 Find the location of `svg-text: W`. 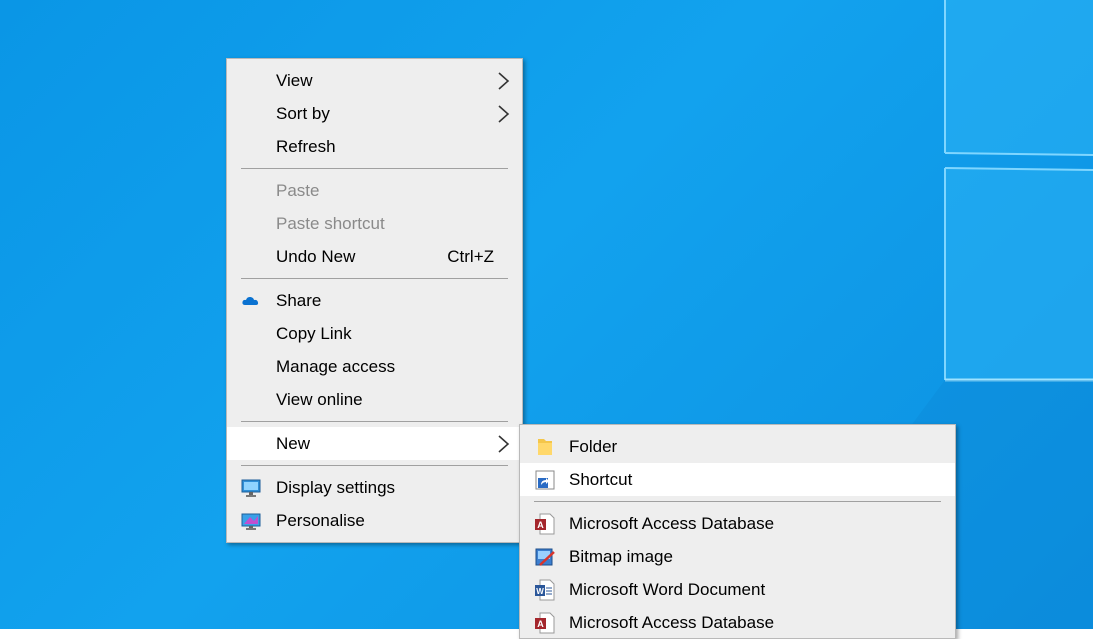

svg-text: W is located at coordinates (540, 591).